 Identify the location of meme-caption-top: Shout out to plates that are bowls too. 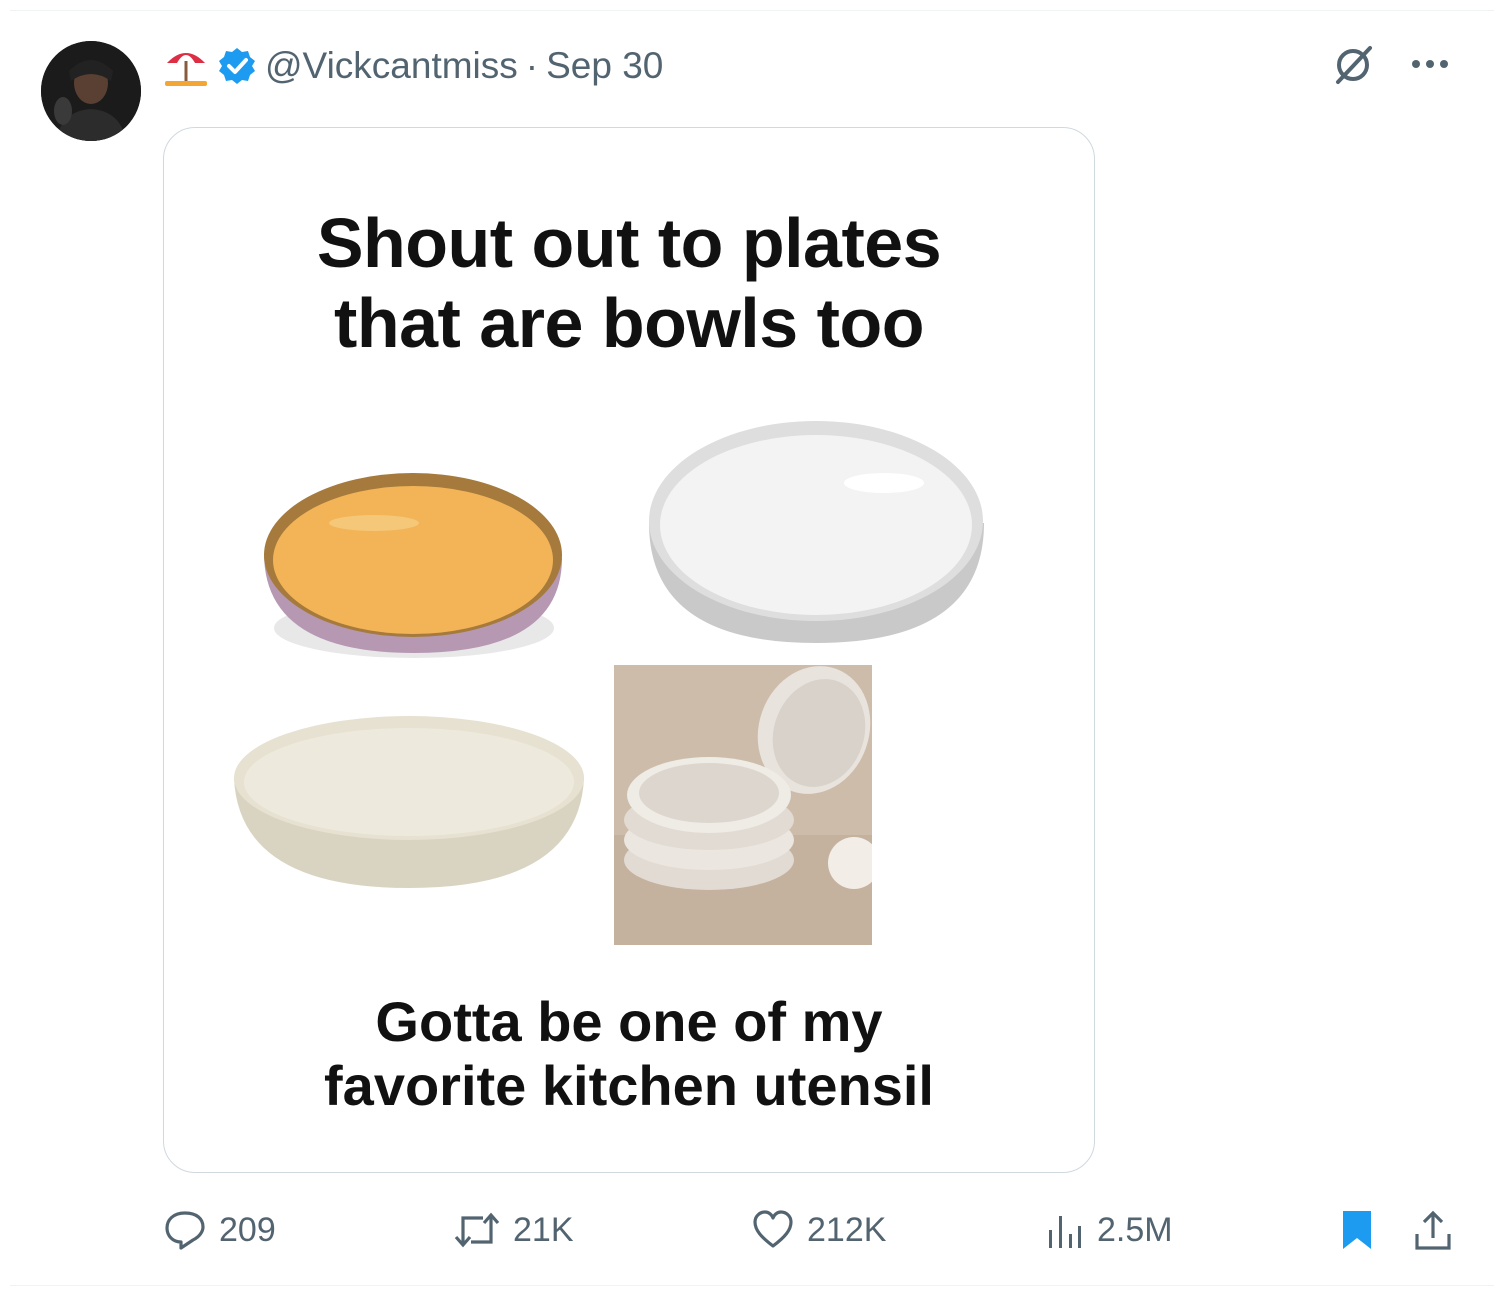
(629, 283).